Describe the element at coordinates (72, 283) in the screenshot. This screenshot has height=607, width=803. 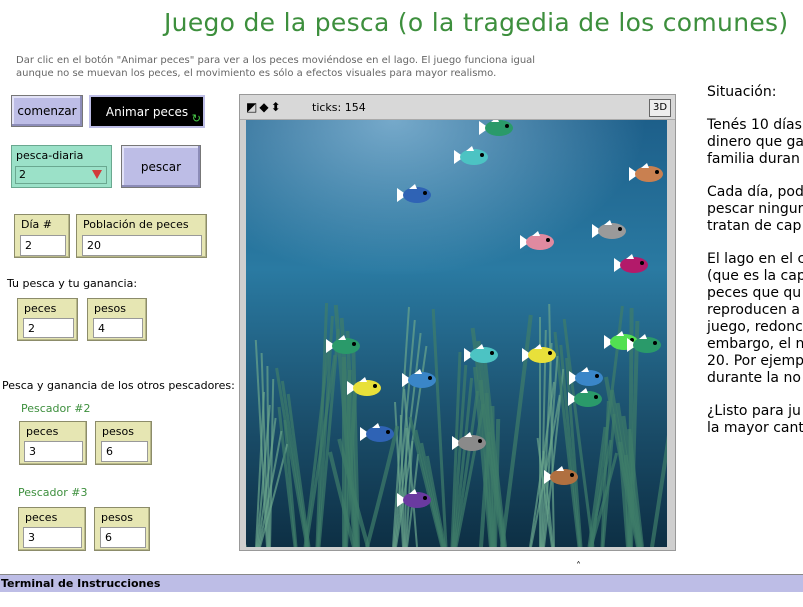
I see `tu-pesca-heading: Tu pesca y tu ganancia:` at that location.